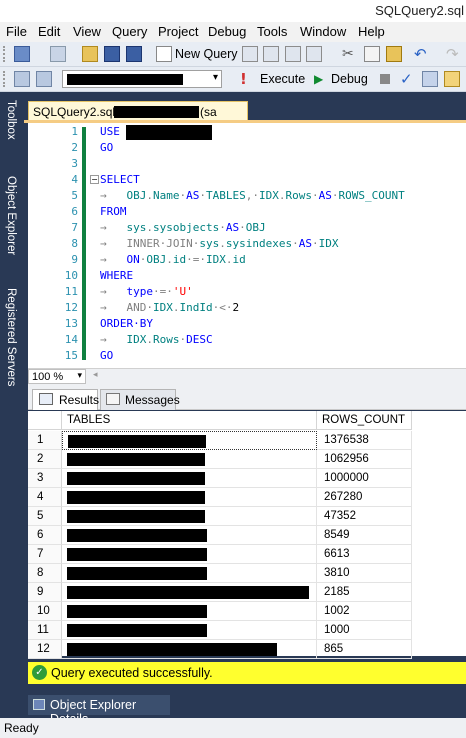  Describe the element at coordinates (394, 54) in the screenshot. I see `paste-icon` at that location.